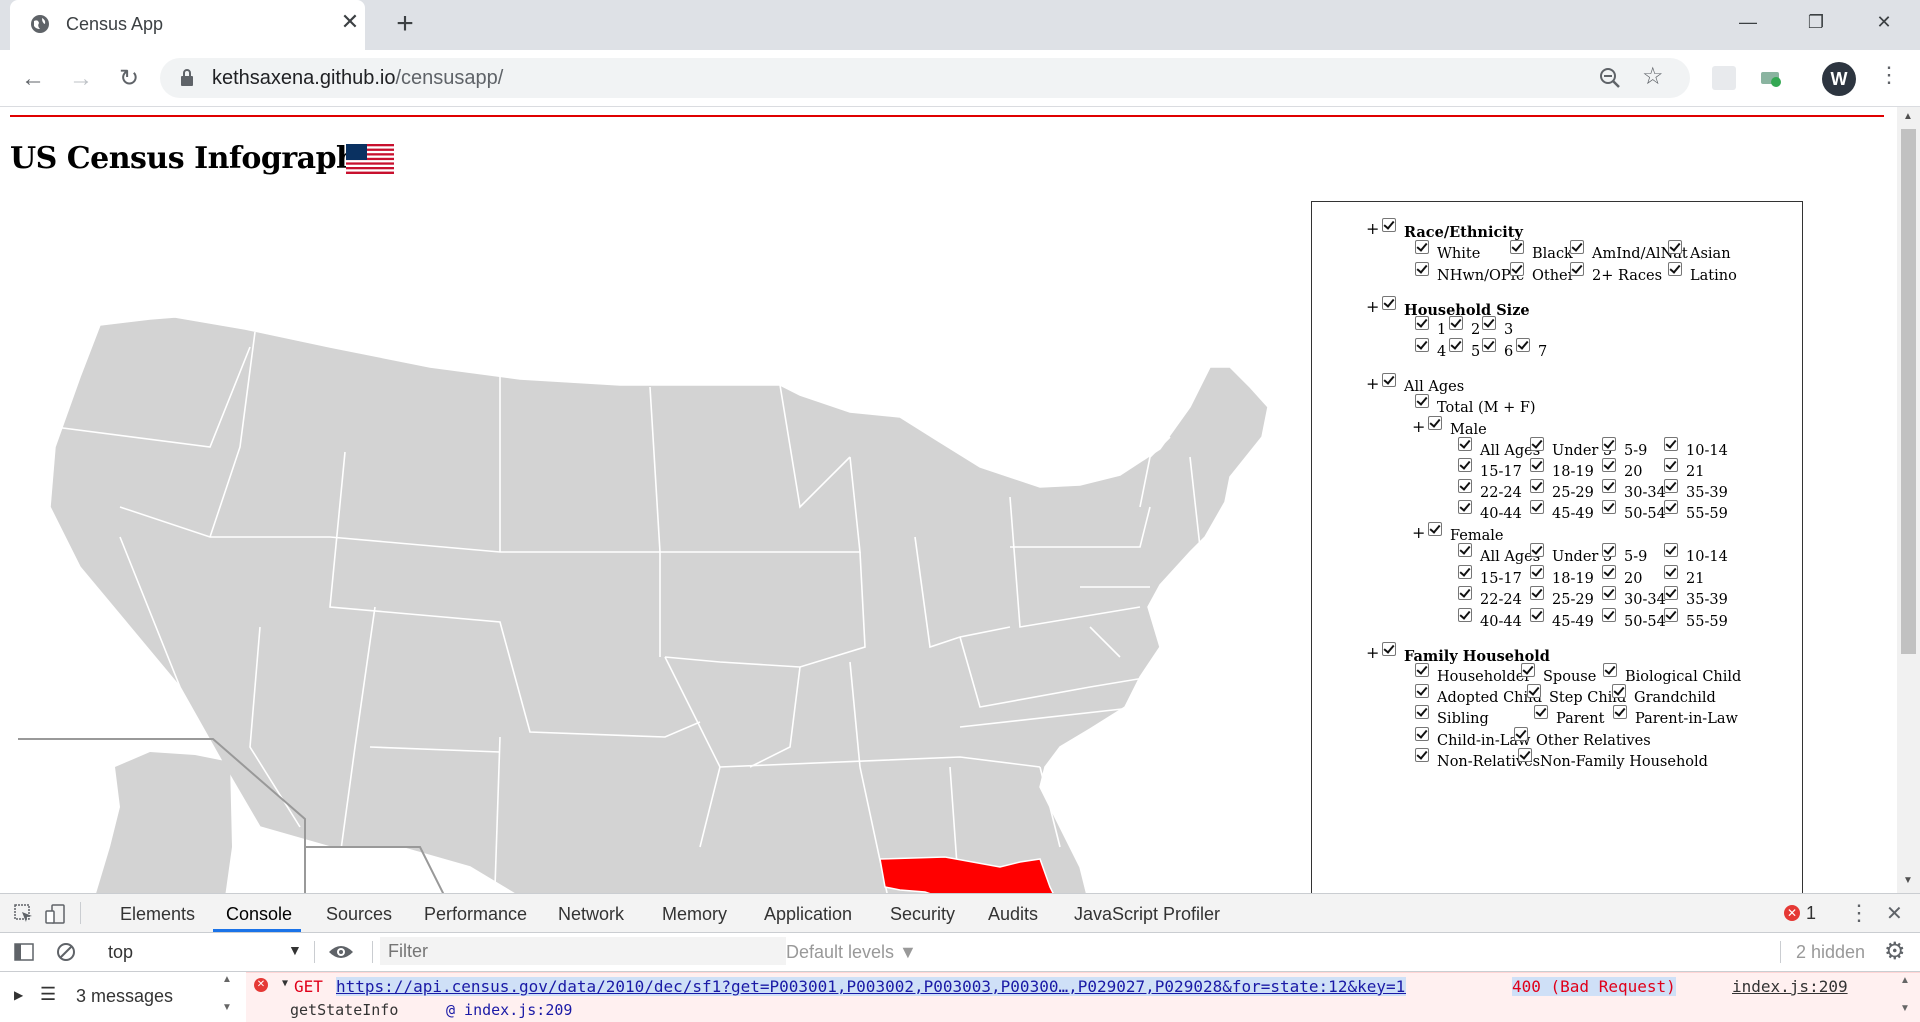 This screenshot has width=1920, height=1022. I want to click on filter-female-age: 35-39, so click(1696, 598).